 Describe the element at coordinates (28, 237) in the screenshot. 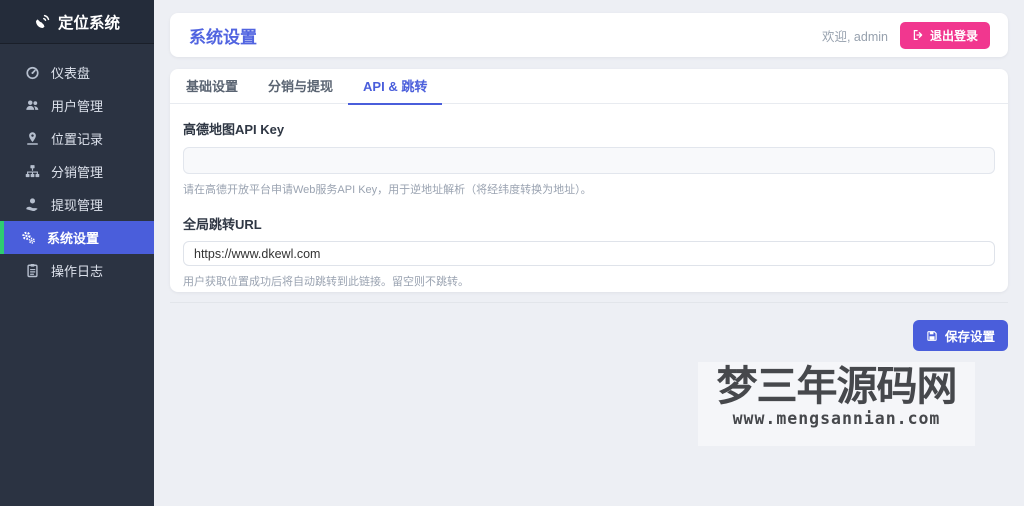

I see `cogs-icon` at that location.